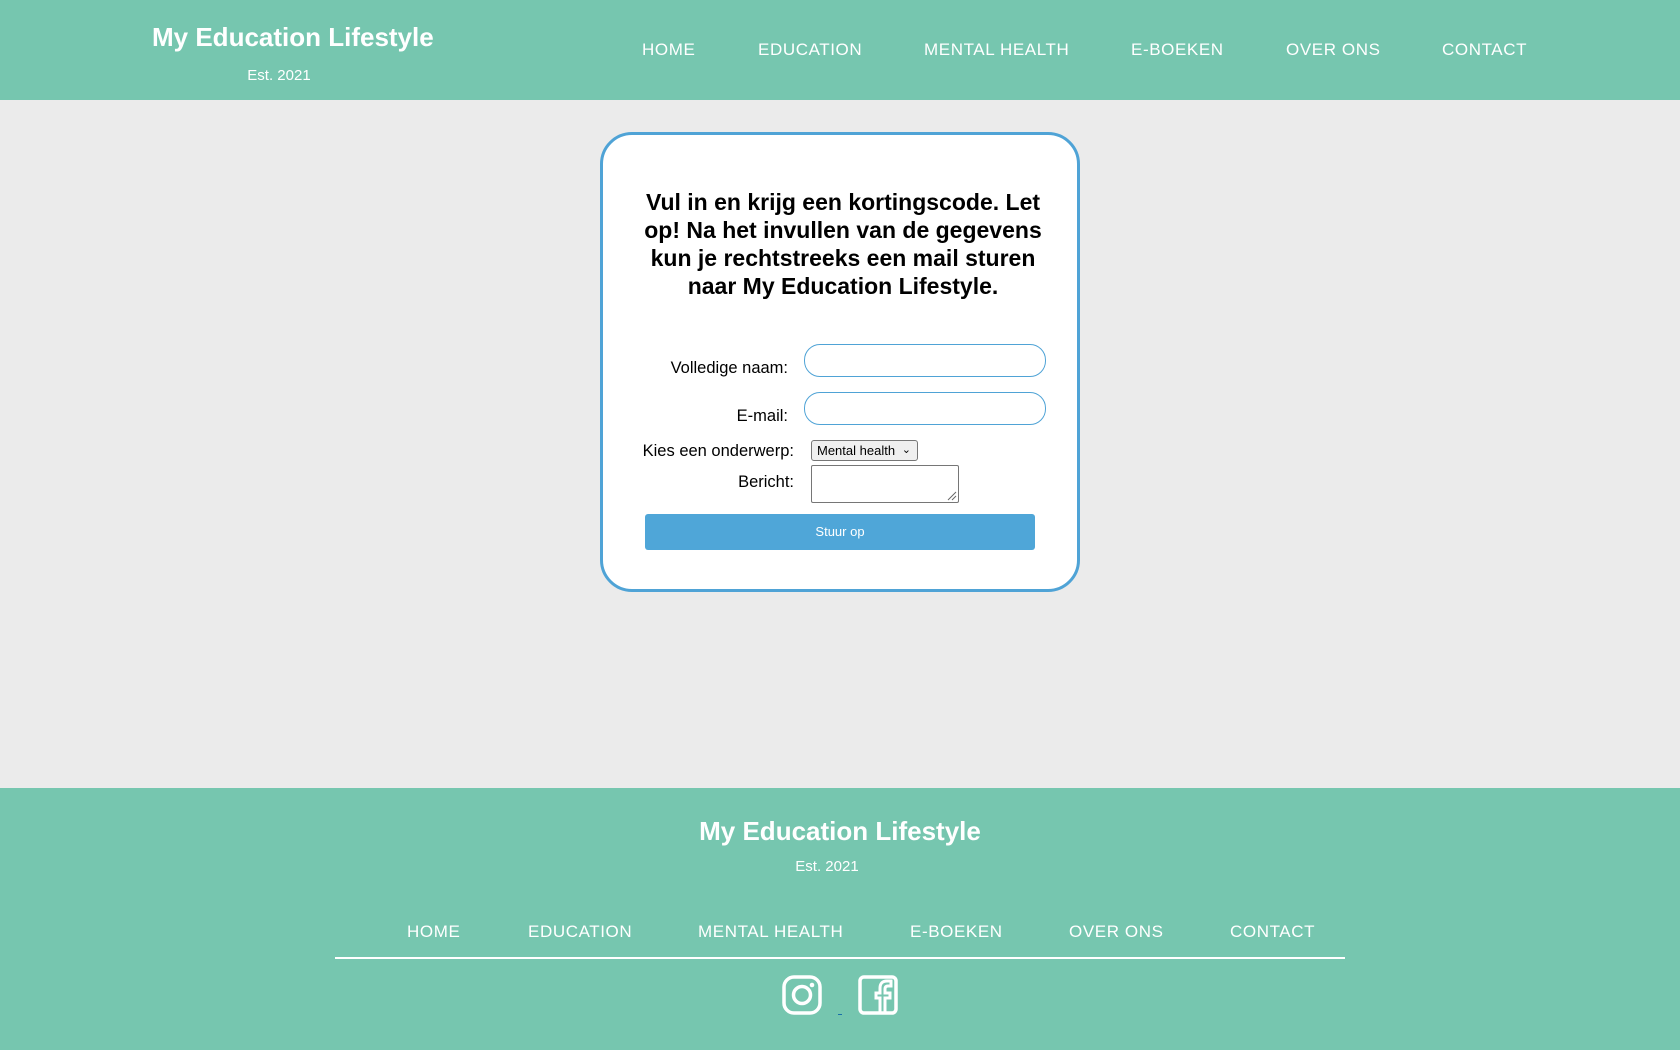  I want to click on name-field, so click(925, 360).